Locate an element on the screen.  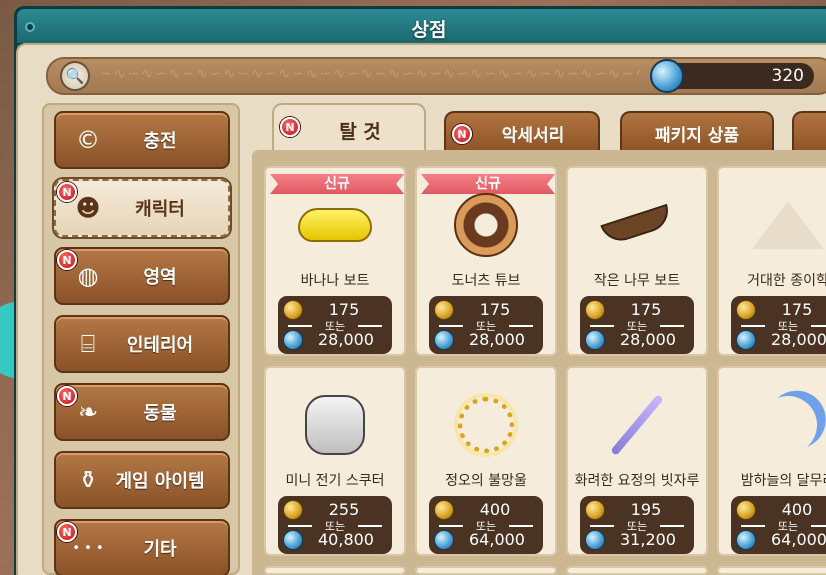
product-card: 밤하늘의 달무리 400 또는 64,000 is located at coordinates (771, 461).